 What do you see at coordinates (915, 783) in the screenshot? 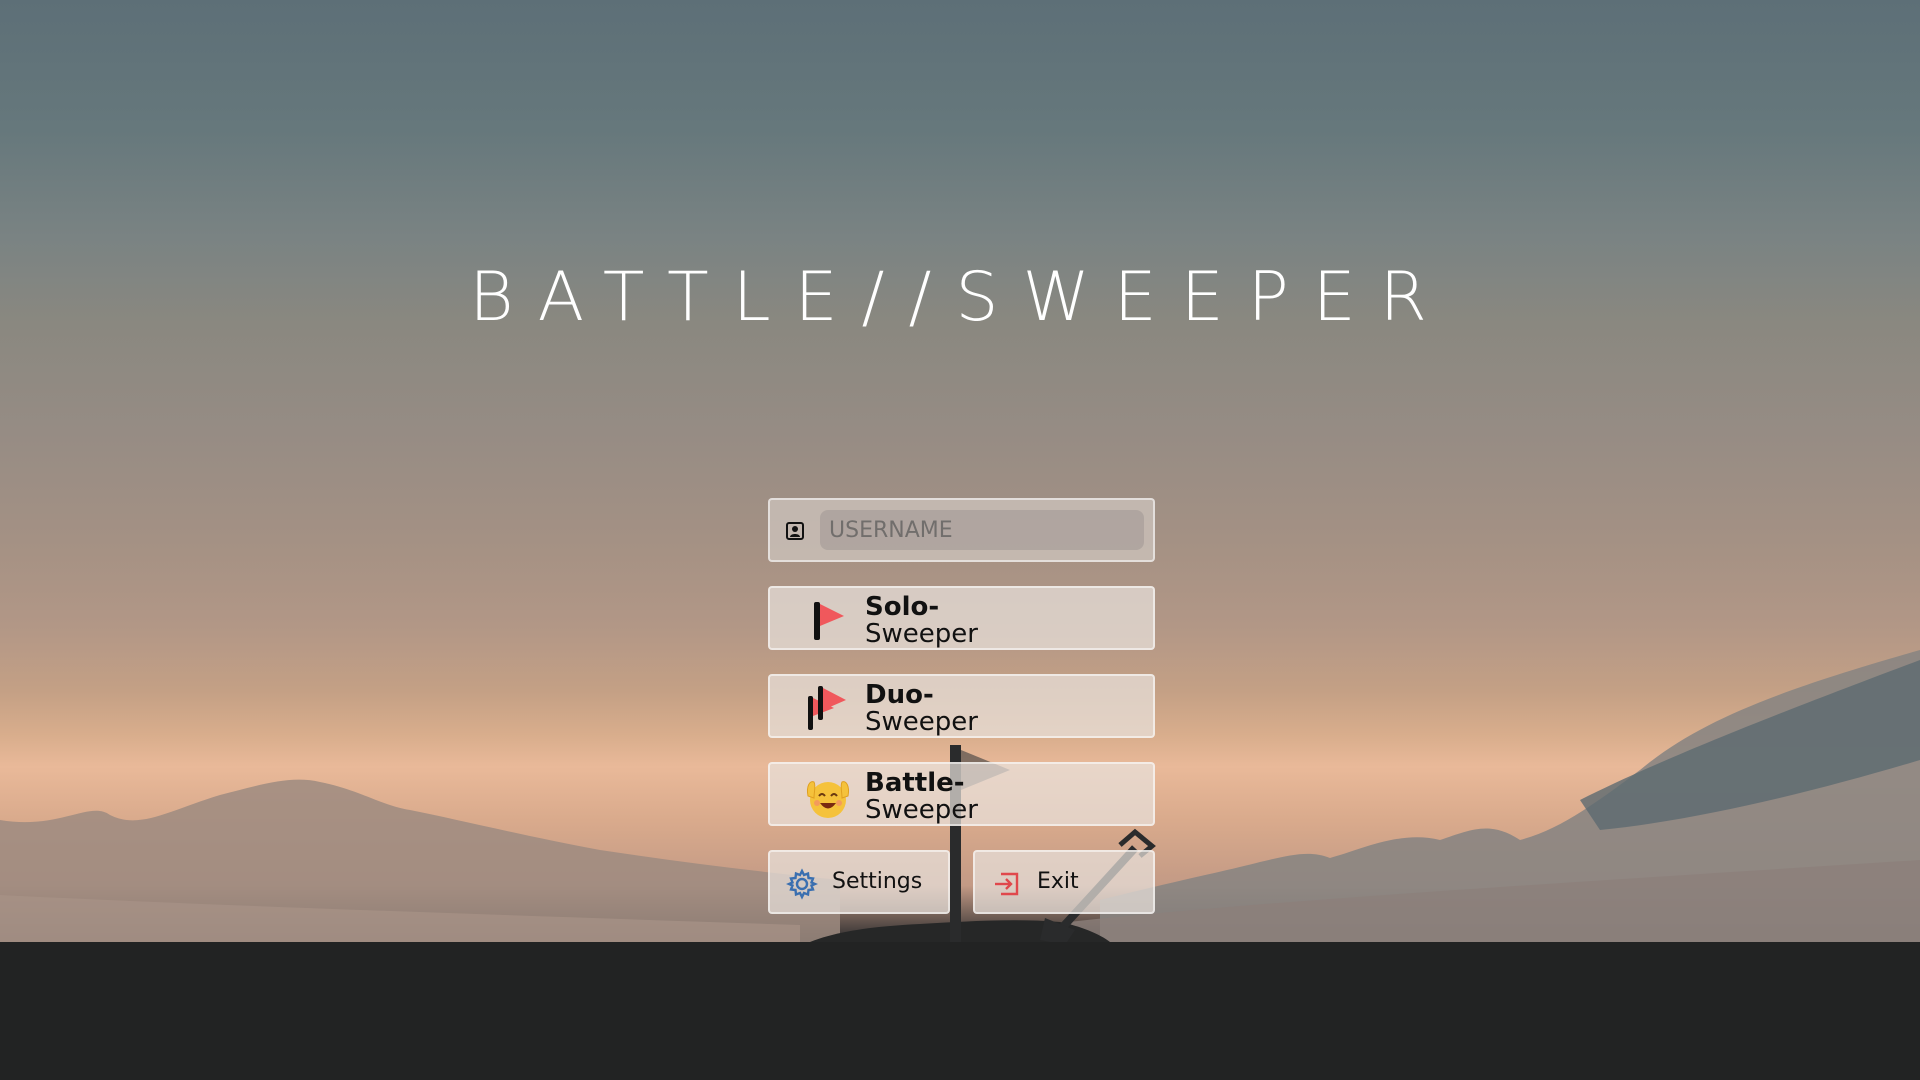
I see `mode-title: Battle-` at bounding box center [915, 783].